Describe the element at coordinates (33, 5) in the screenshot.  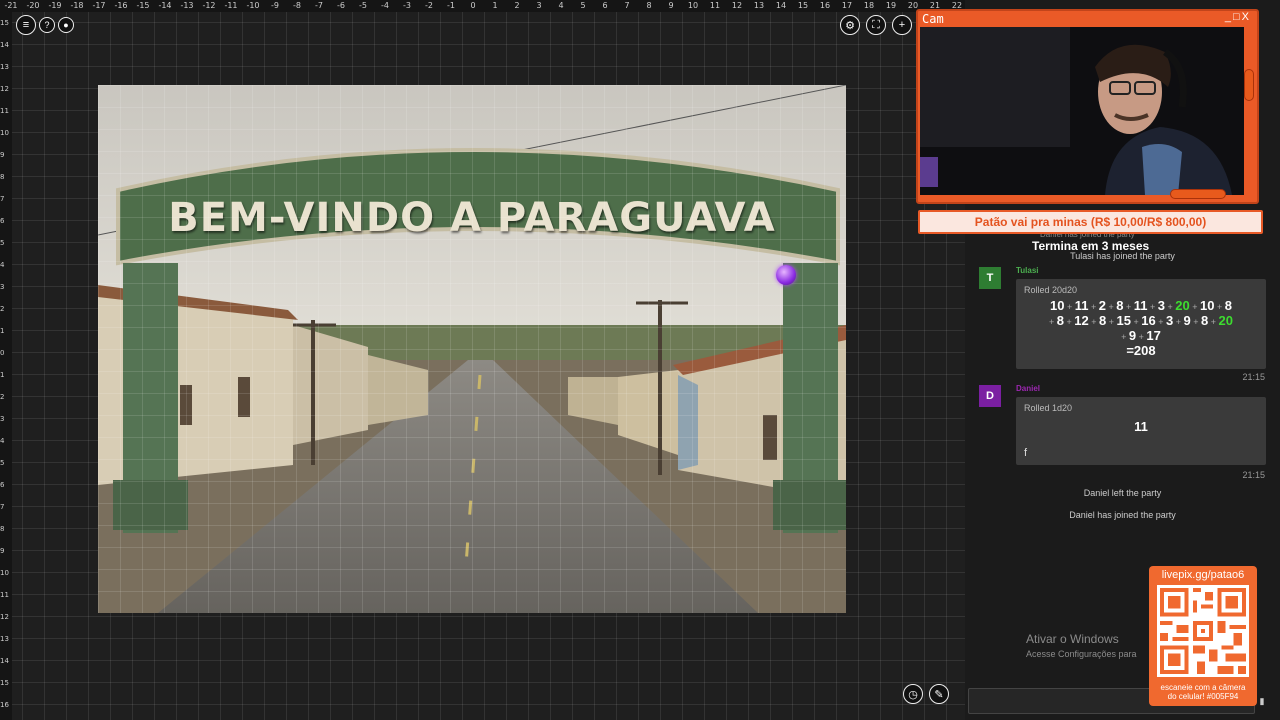
I see `ruler-tick: -20` at that location.